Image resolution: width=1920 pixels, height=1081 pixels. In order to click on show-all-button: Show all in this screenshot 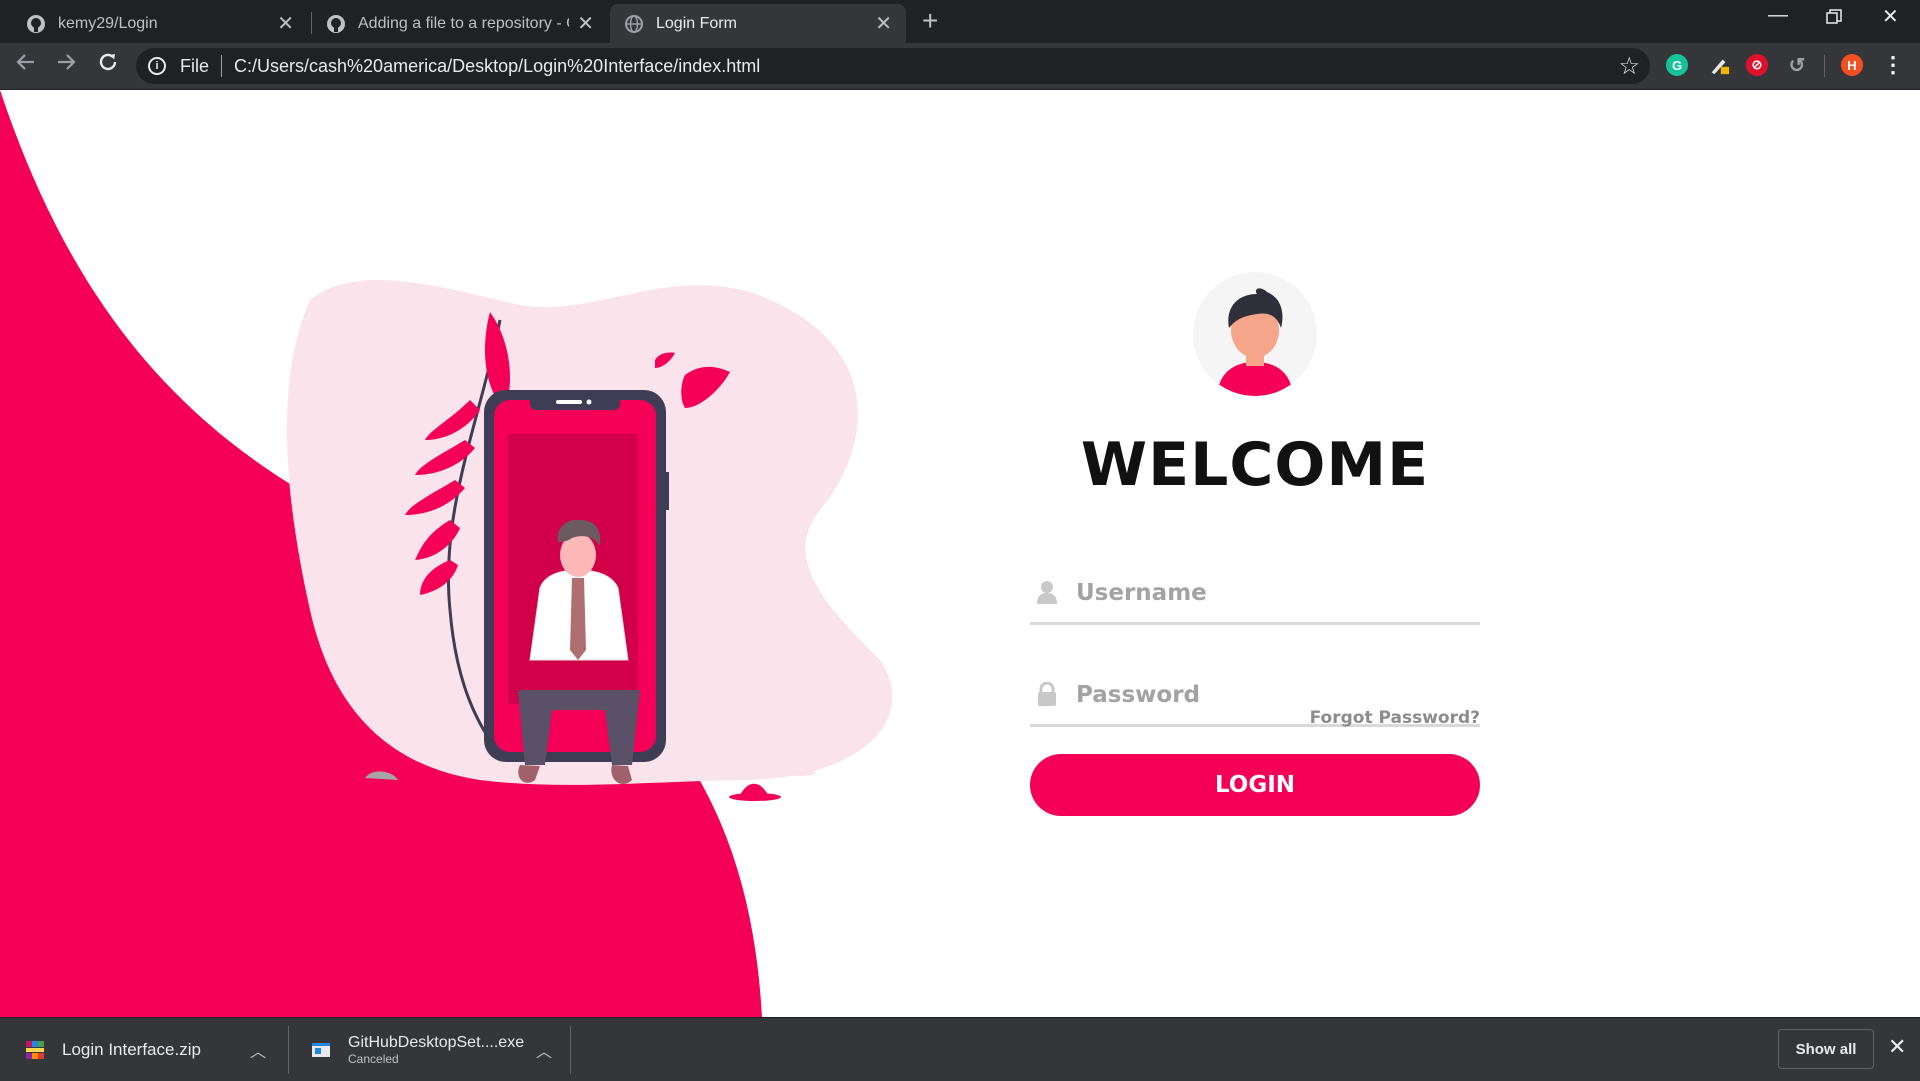, I will do `click(1826, 1049)`.